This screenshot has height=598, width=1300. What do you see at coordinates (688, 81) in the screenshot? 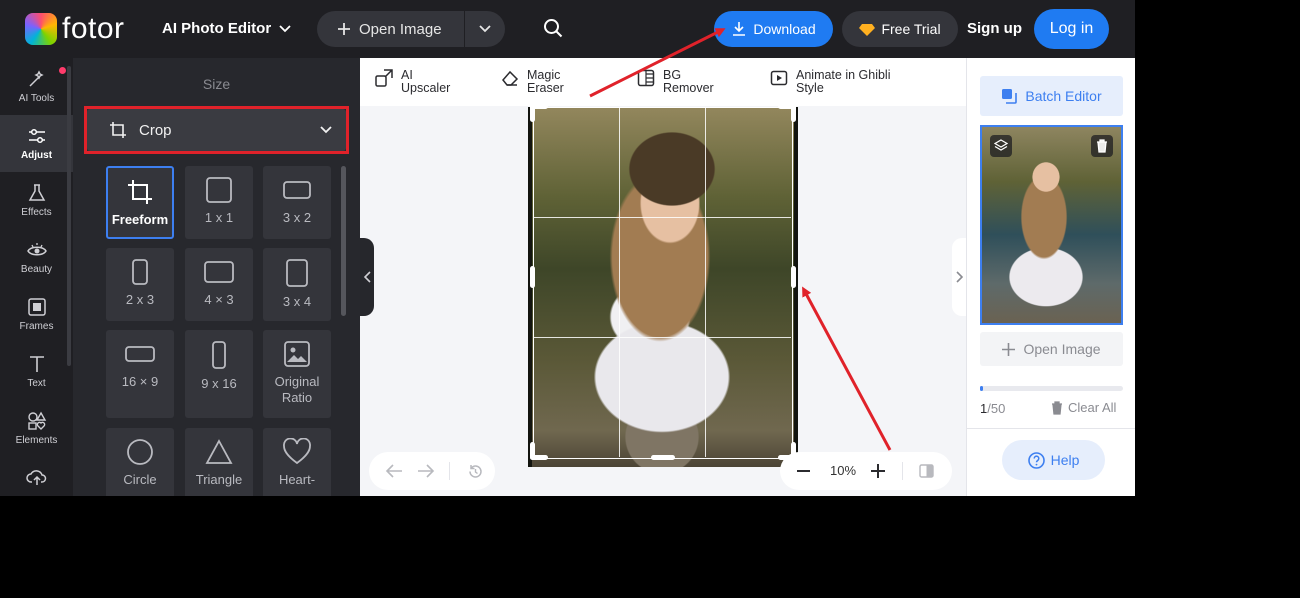
I see `tool-label: BG Remover` at bounding box center [688, 81].